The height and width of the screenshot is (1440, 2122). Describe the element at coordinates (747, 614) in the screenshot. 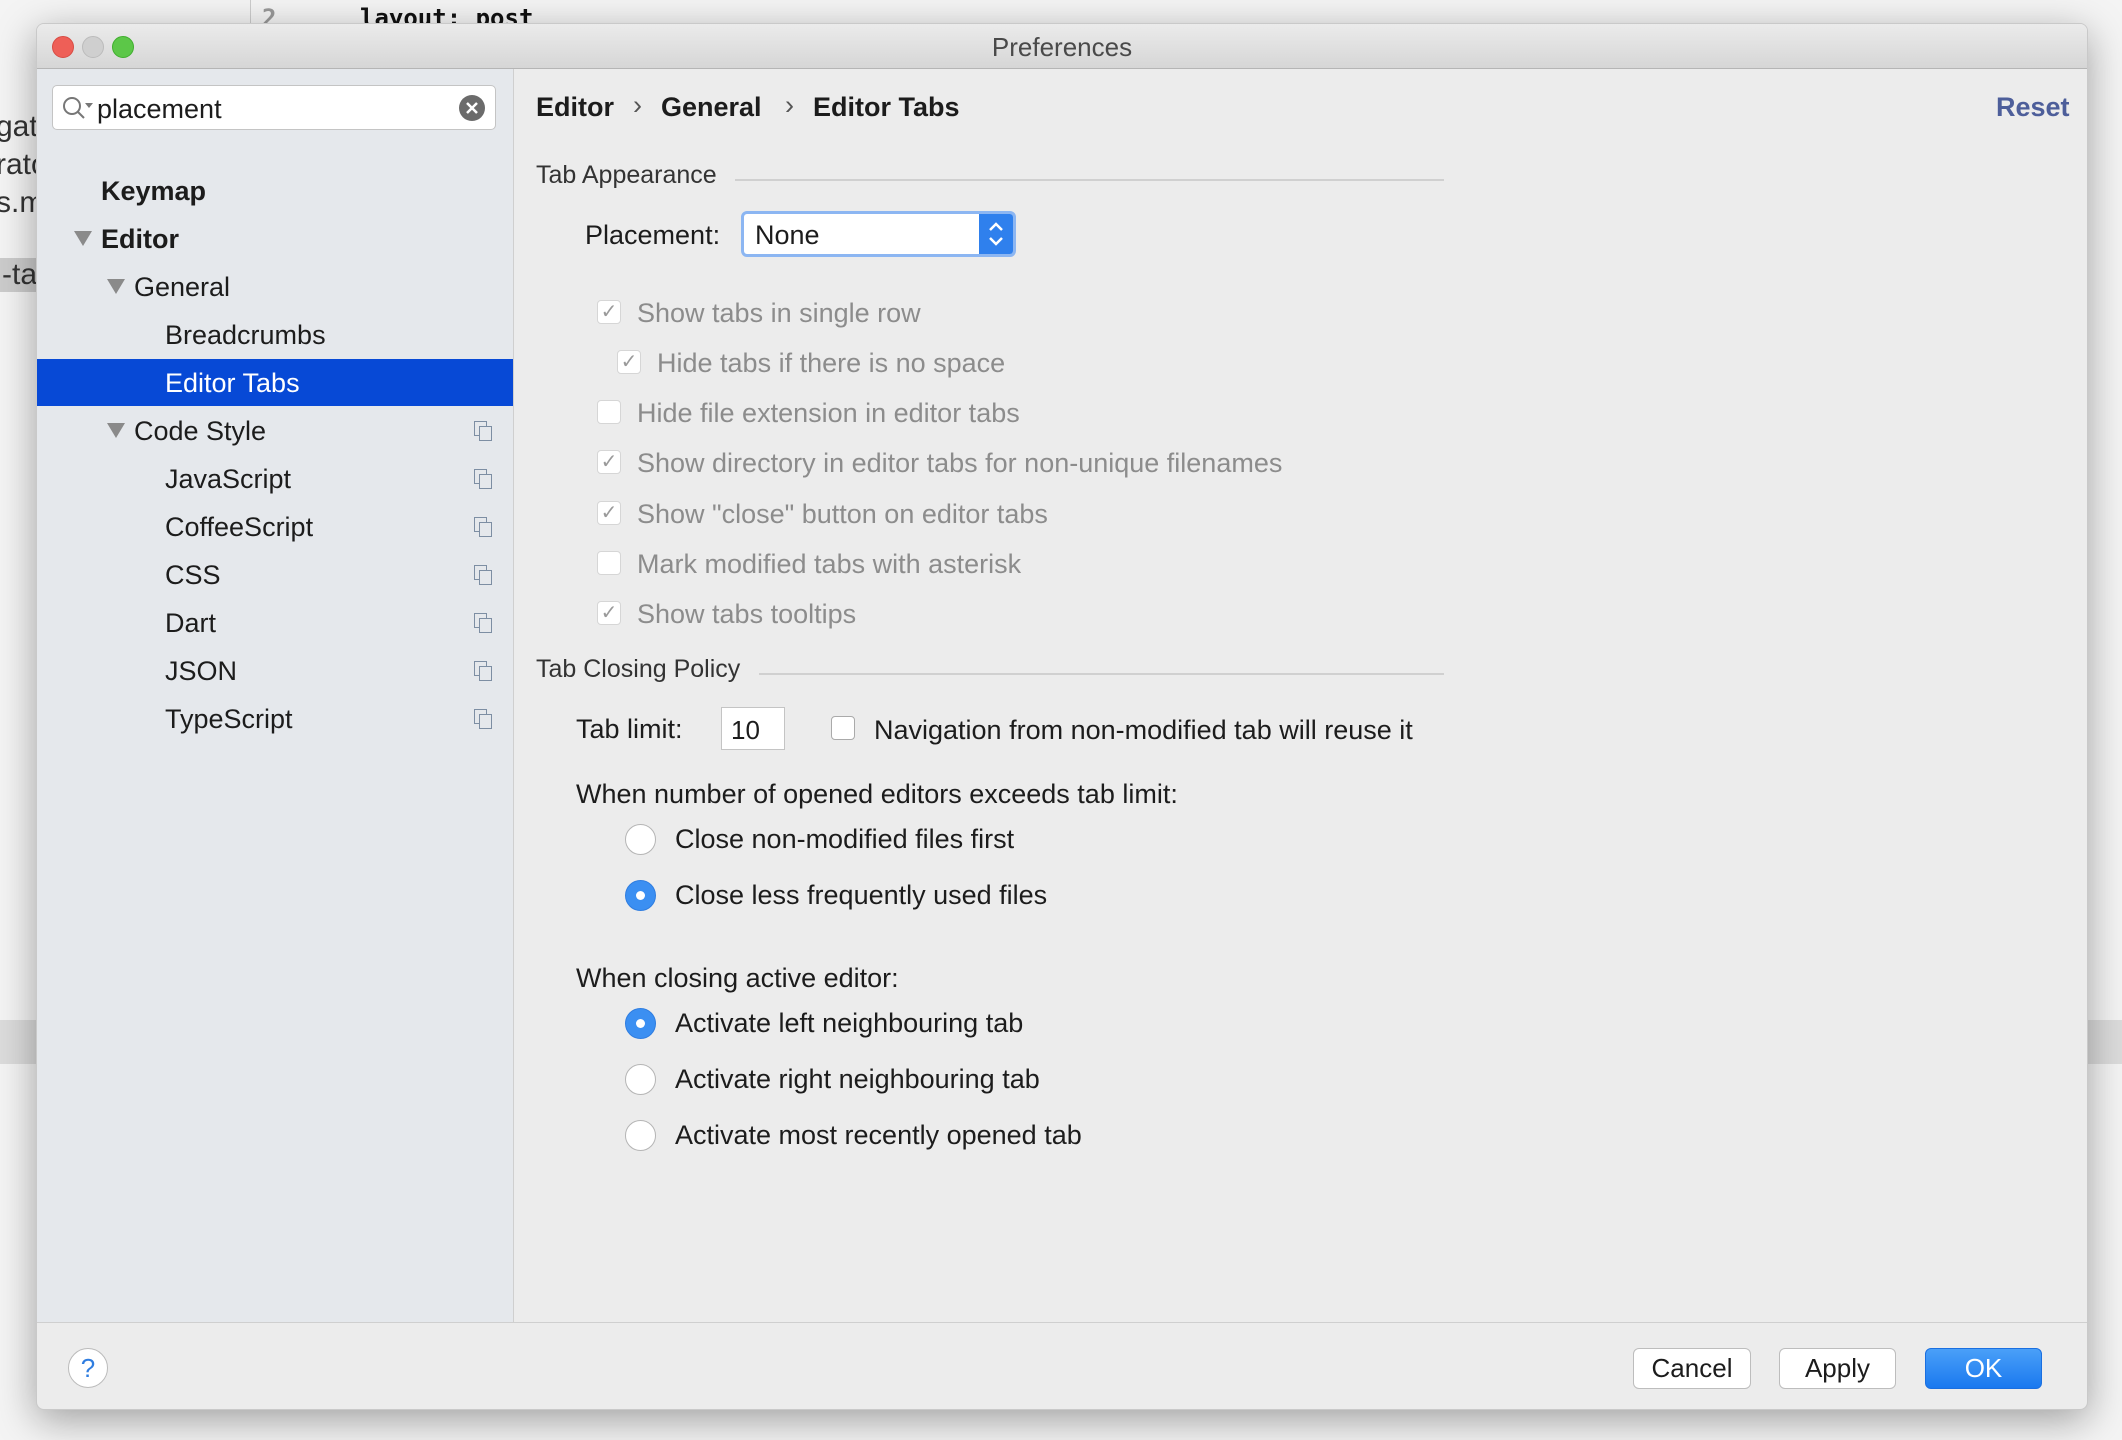

I see `checkbox-label: Show tabs tooltips` at that location.